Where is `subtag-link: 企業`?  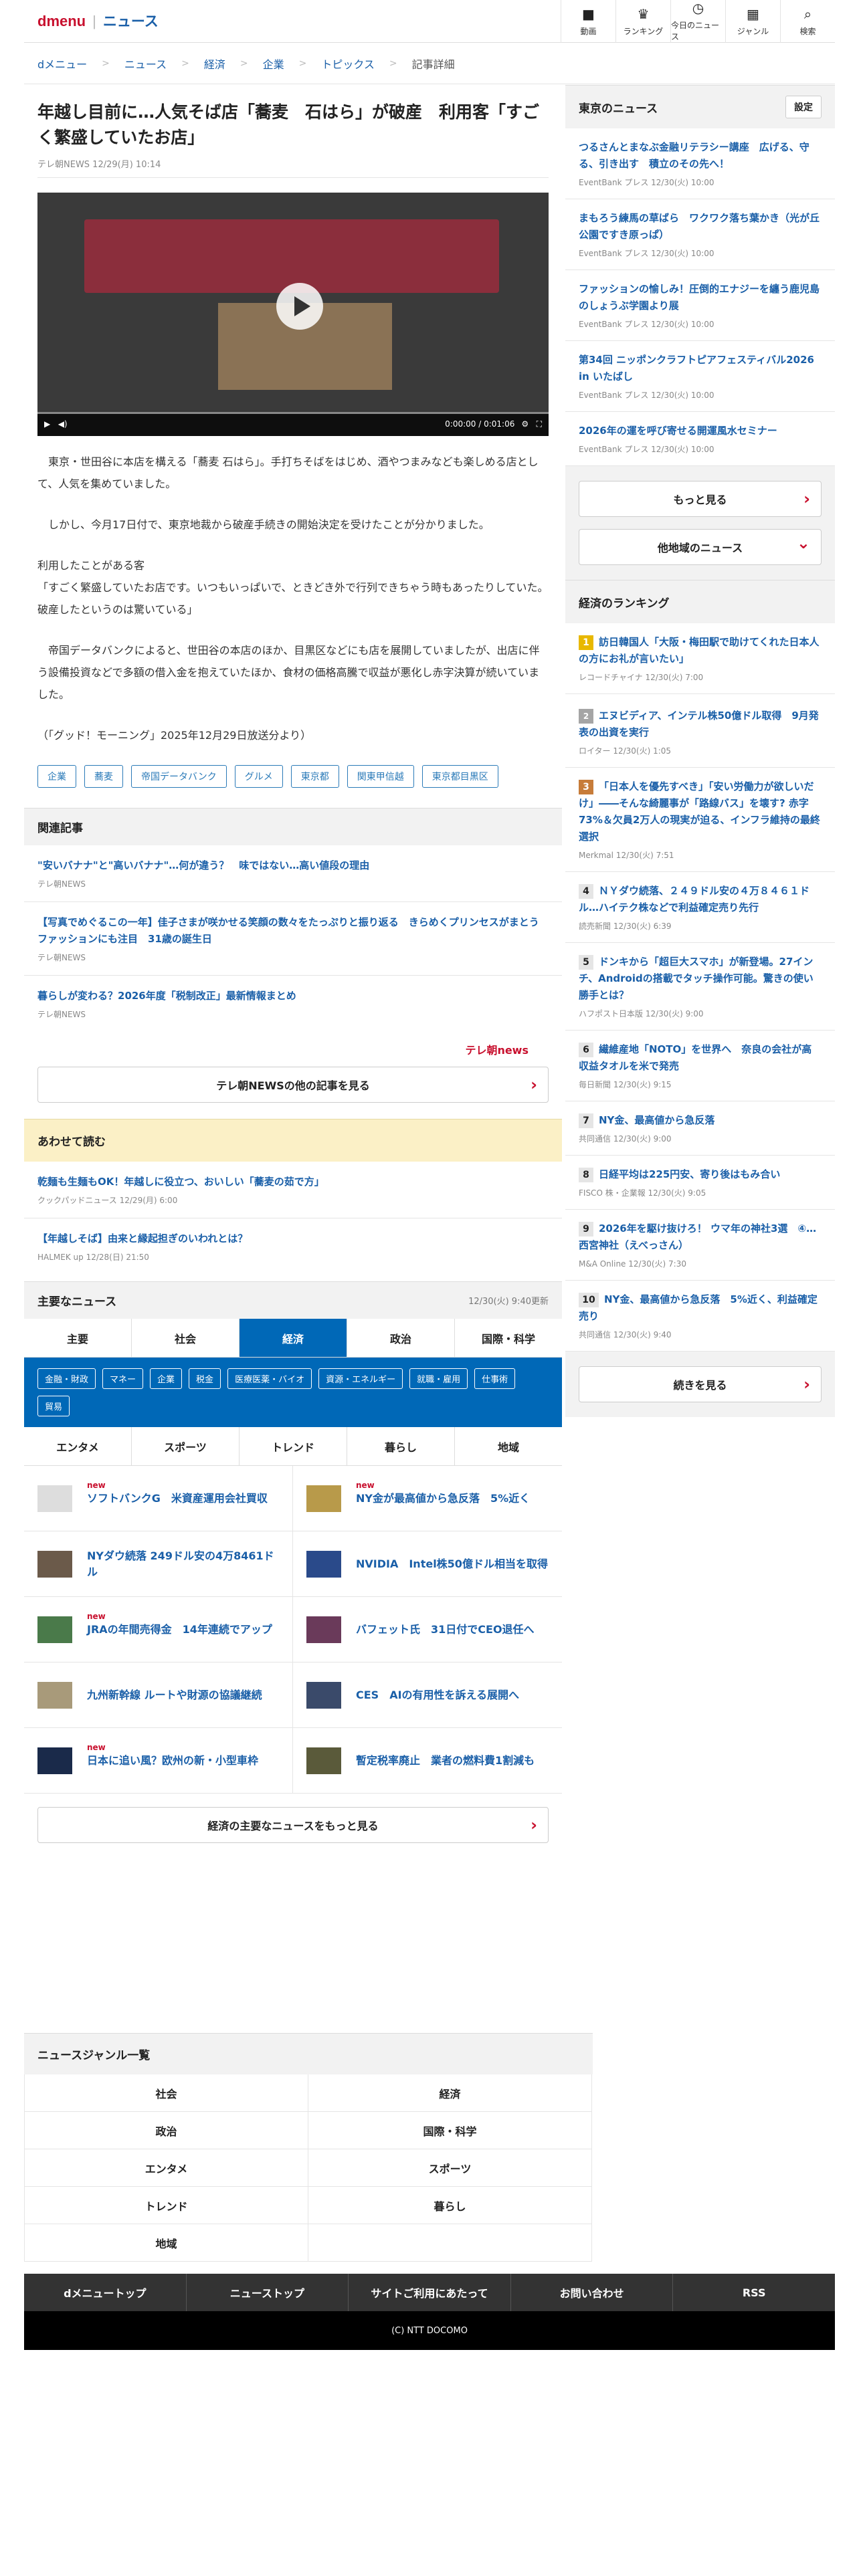 subtag-link: 企業 is located at coordinates (166, 1378).